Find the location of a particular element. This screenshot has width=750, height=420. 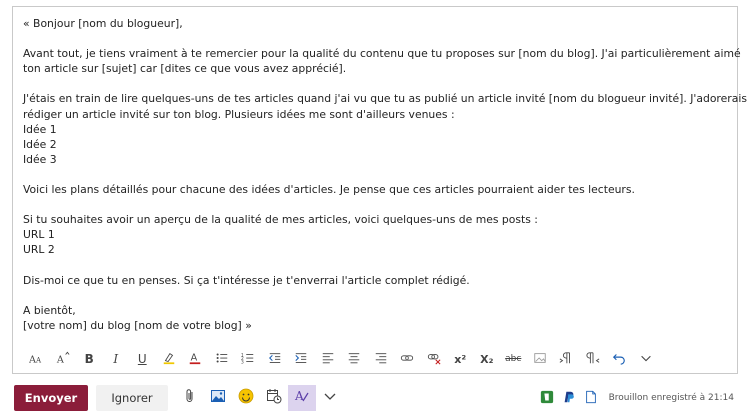

italic-icon: I is located at coordinates (116, 359).